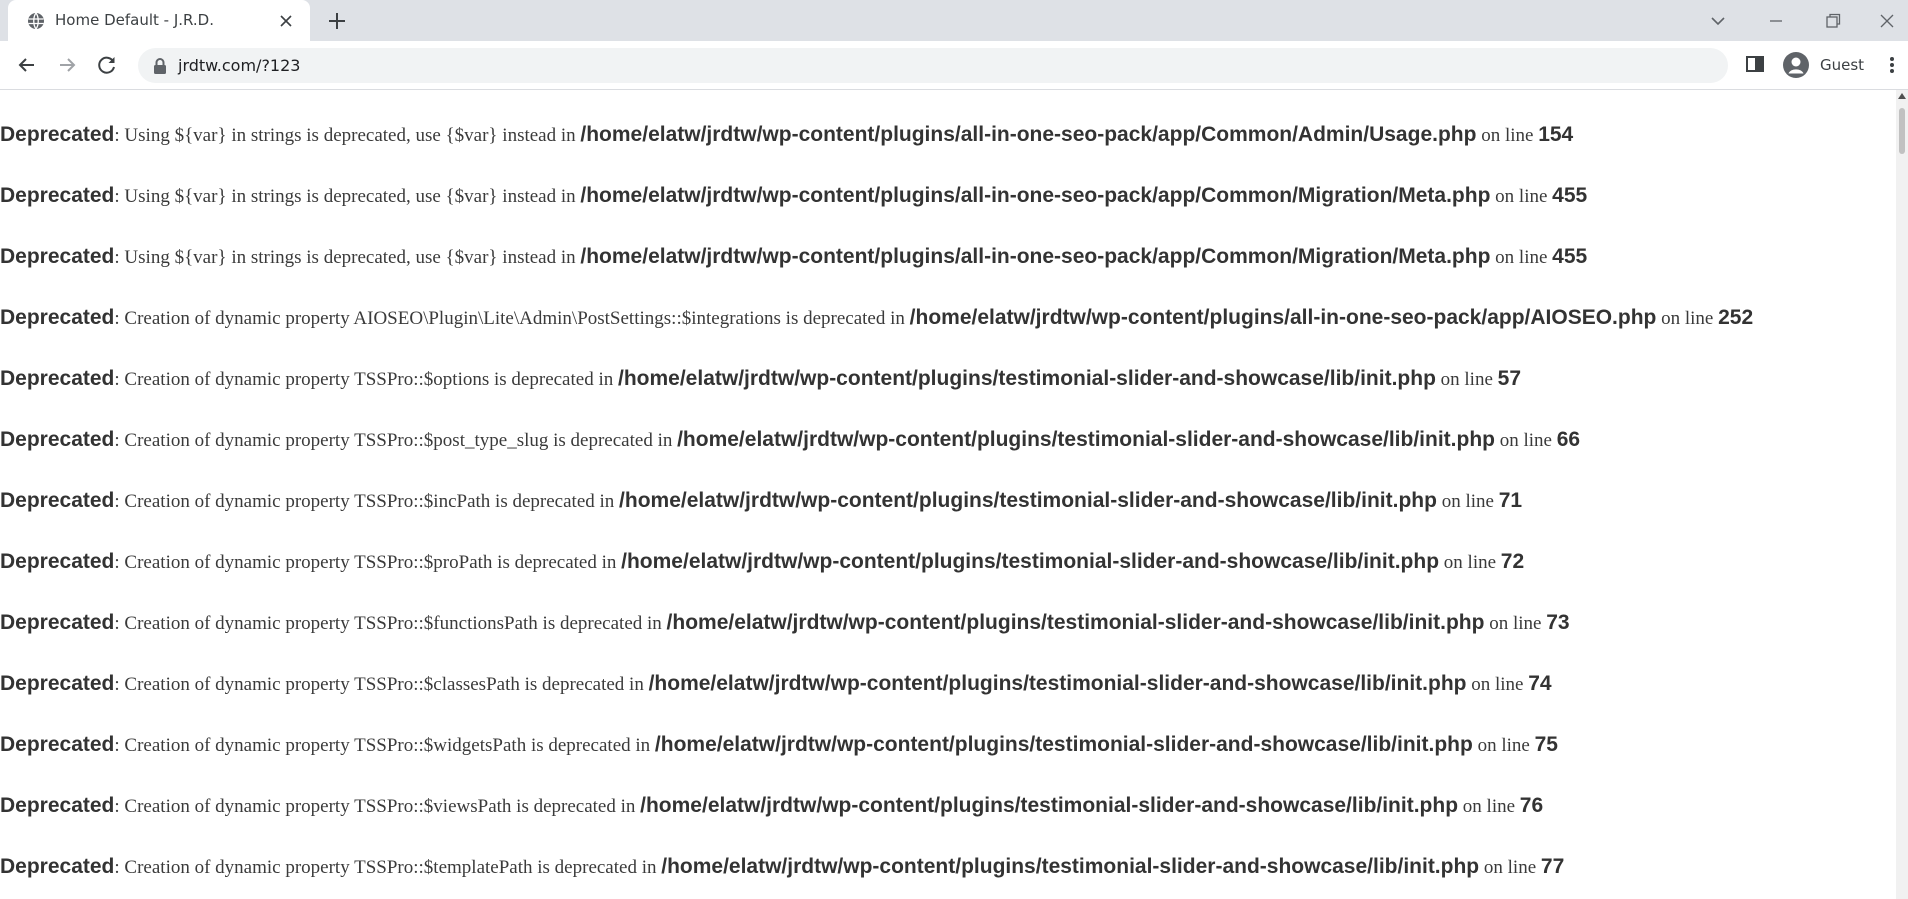  I want to click on notice-line-number: 57, so click(1509, 378).